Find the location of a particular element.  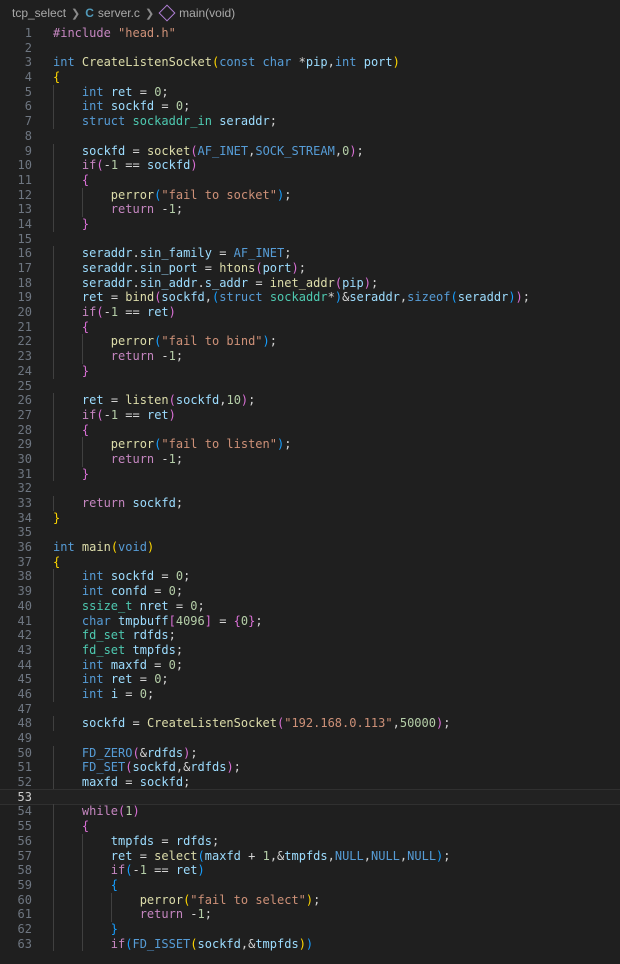

code-text: if(-1 == ret) is located at coordinates (336, 312).